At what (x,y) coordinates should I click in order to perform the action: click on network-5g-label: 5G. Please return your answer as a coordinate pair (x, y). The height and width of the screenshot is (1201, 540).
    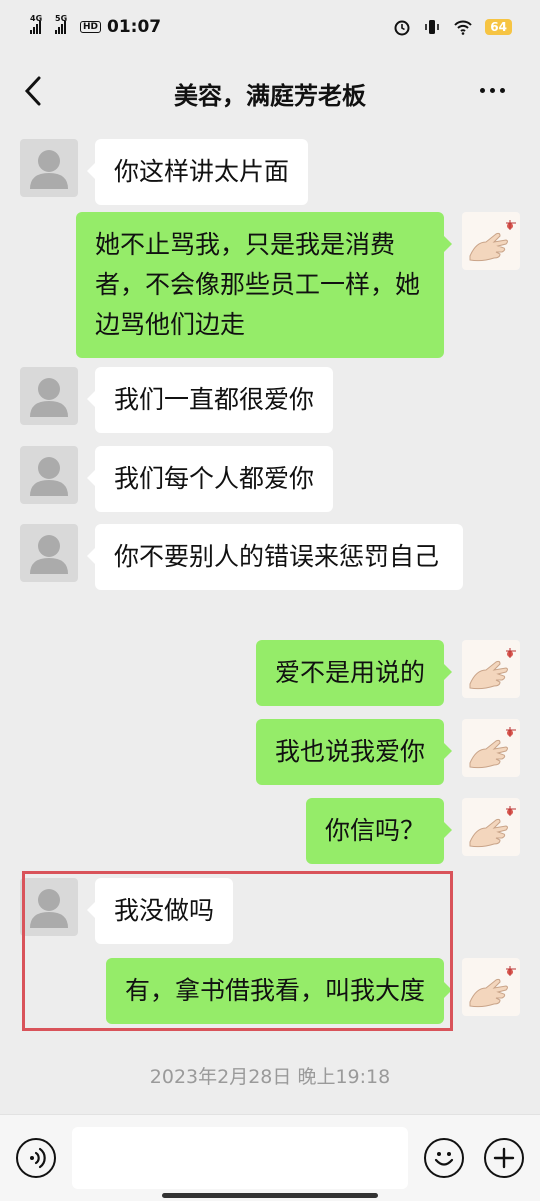
    Looking at the image, I should click on (61, 18).